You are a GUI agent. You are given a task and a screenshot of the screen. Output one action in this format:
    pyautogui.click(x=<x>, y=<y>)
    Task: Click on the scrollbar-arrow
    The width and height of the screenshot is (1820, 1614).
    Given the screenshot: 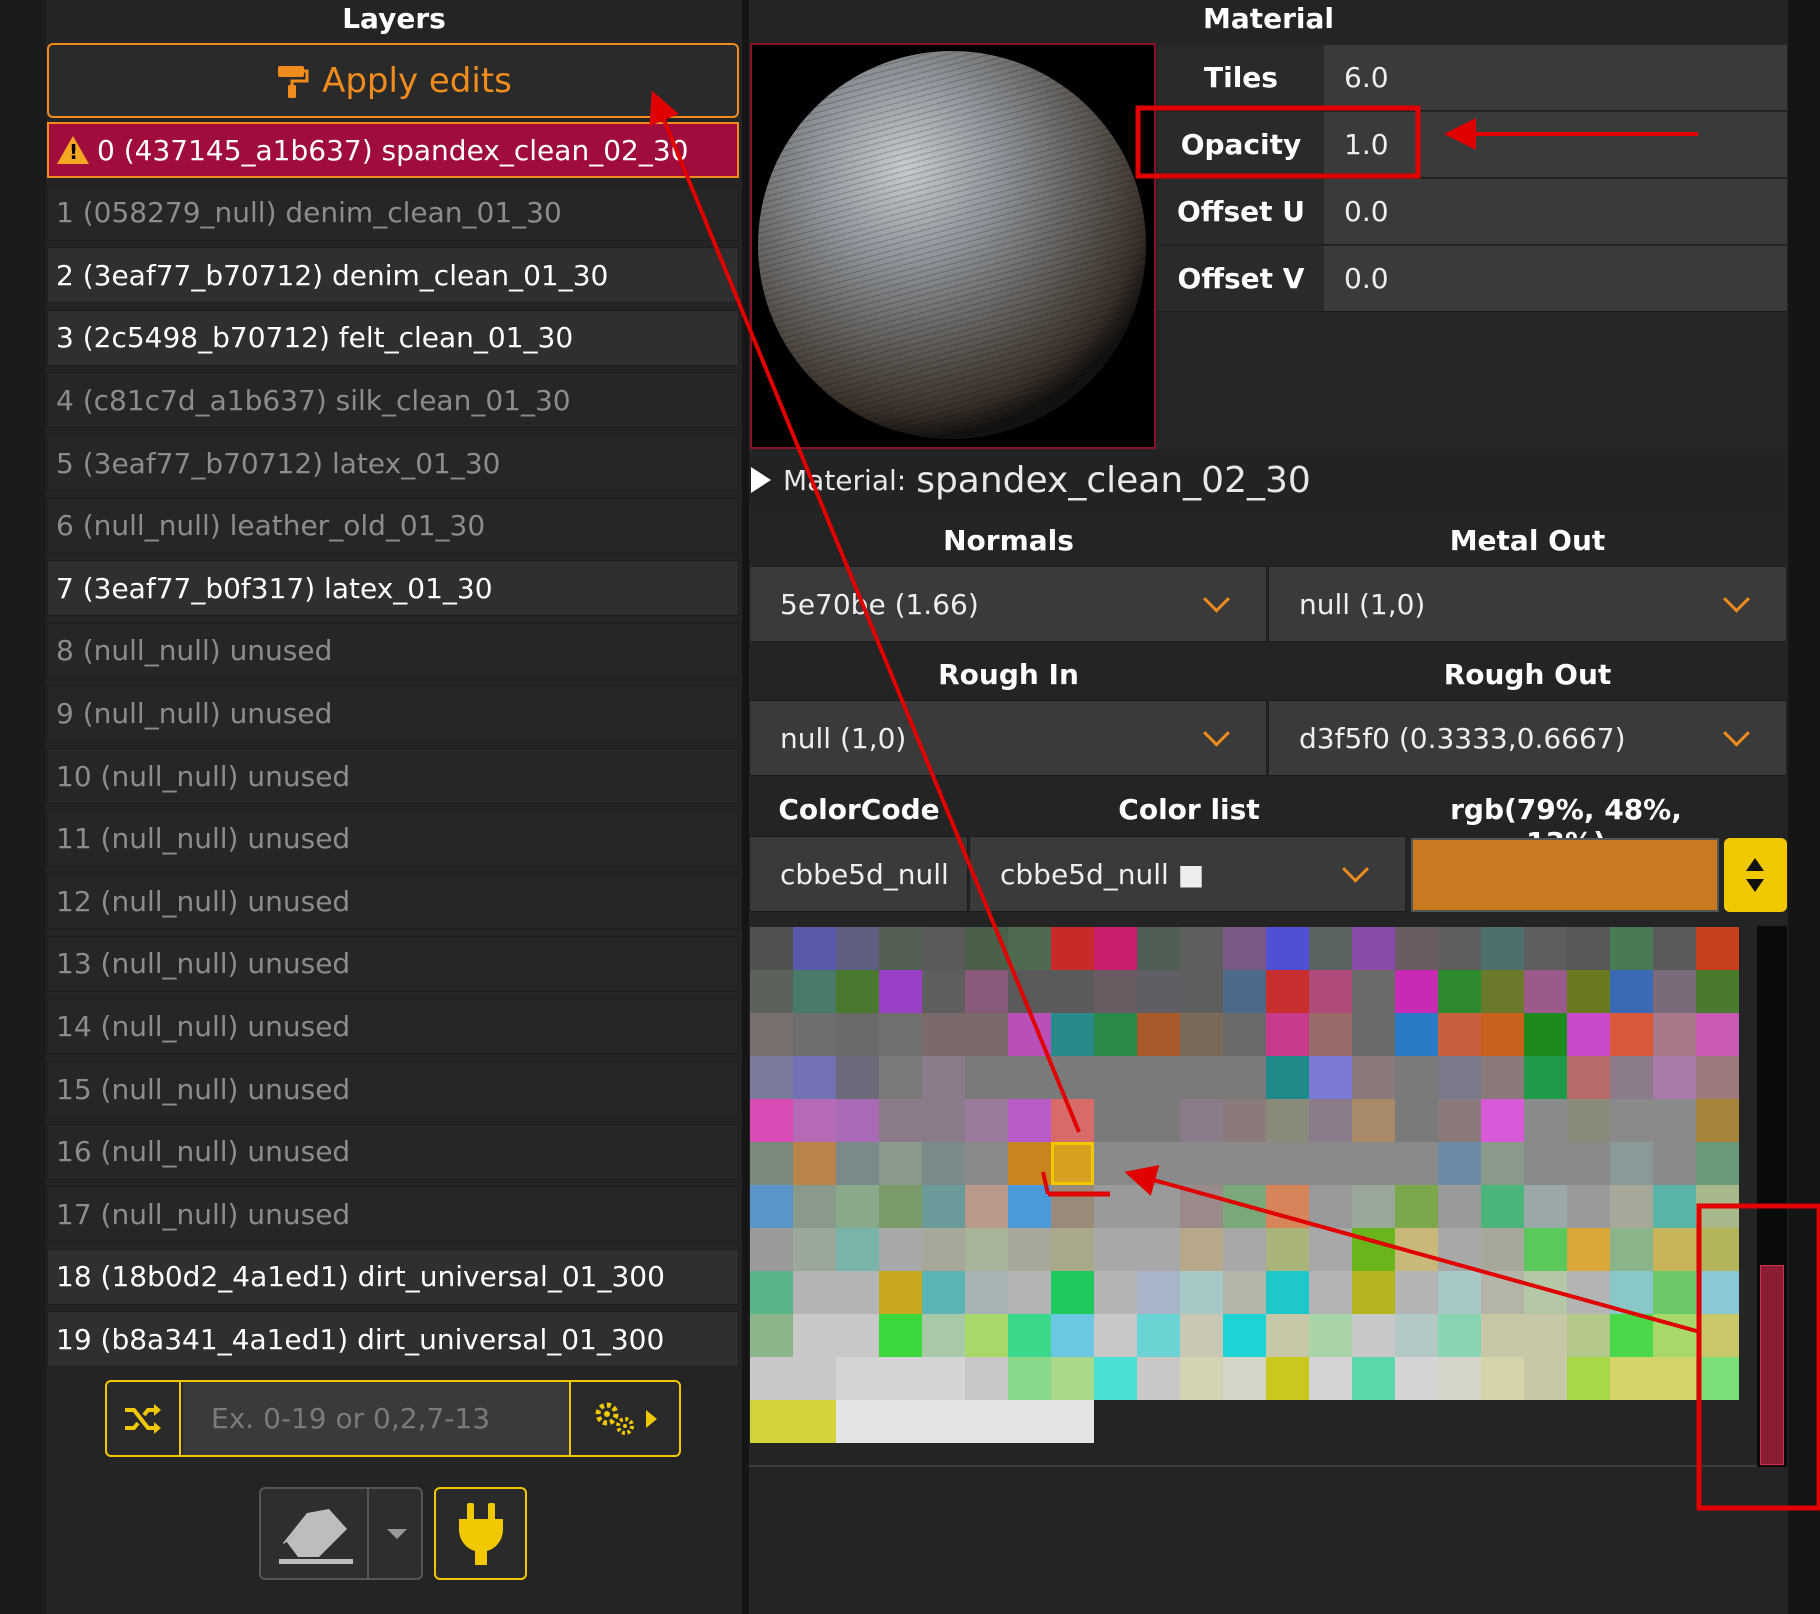 What is the action you would take?
    pyautogui.click(x=1412, y=1249)
    